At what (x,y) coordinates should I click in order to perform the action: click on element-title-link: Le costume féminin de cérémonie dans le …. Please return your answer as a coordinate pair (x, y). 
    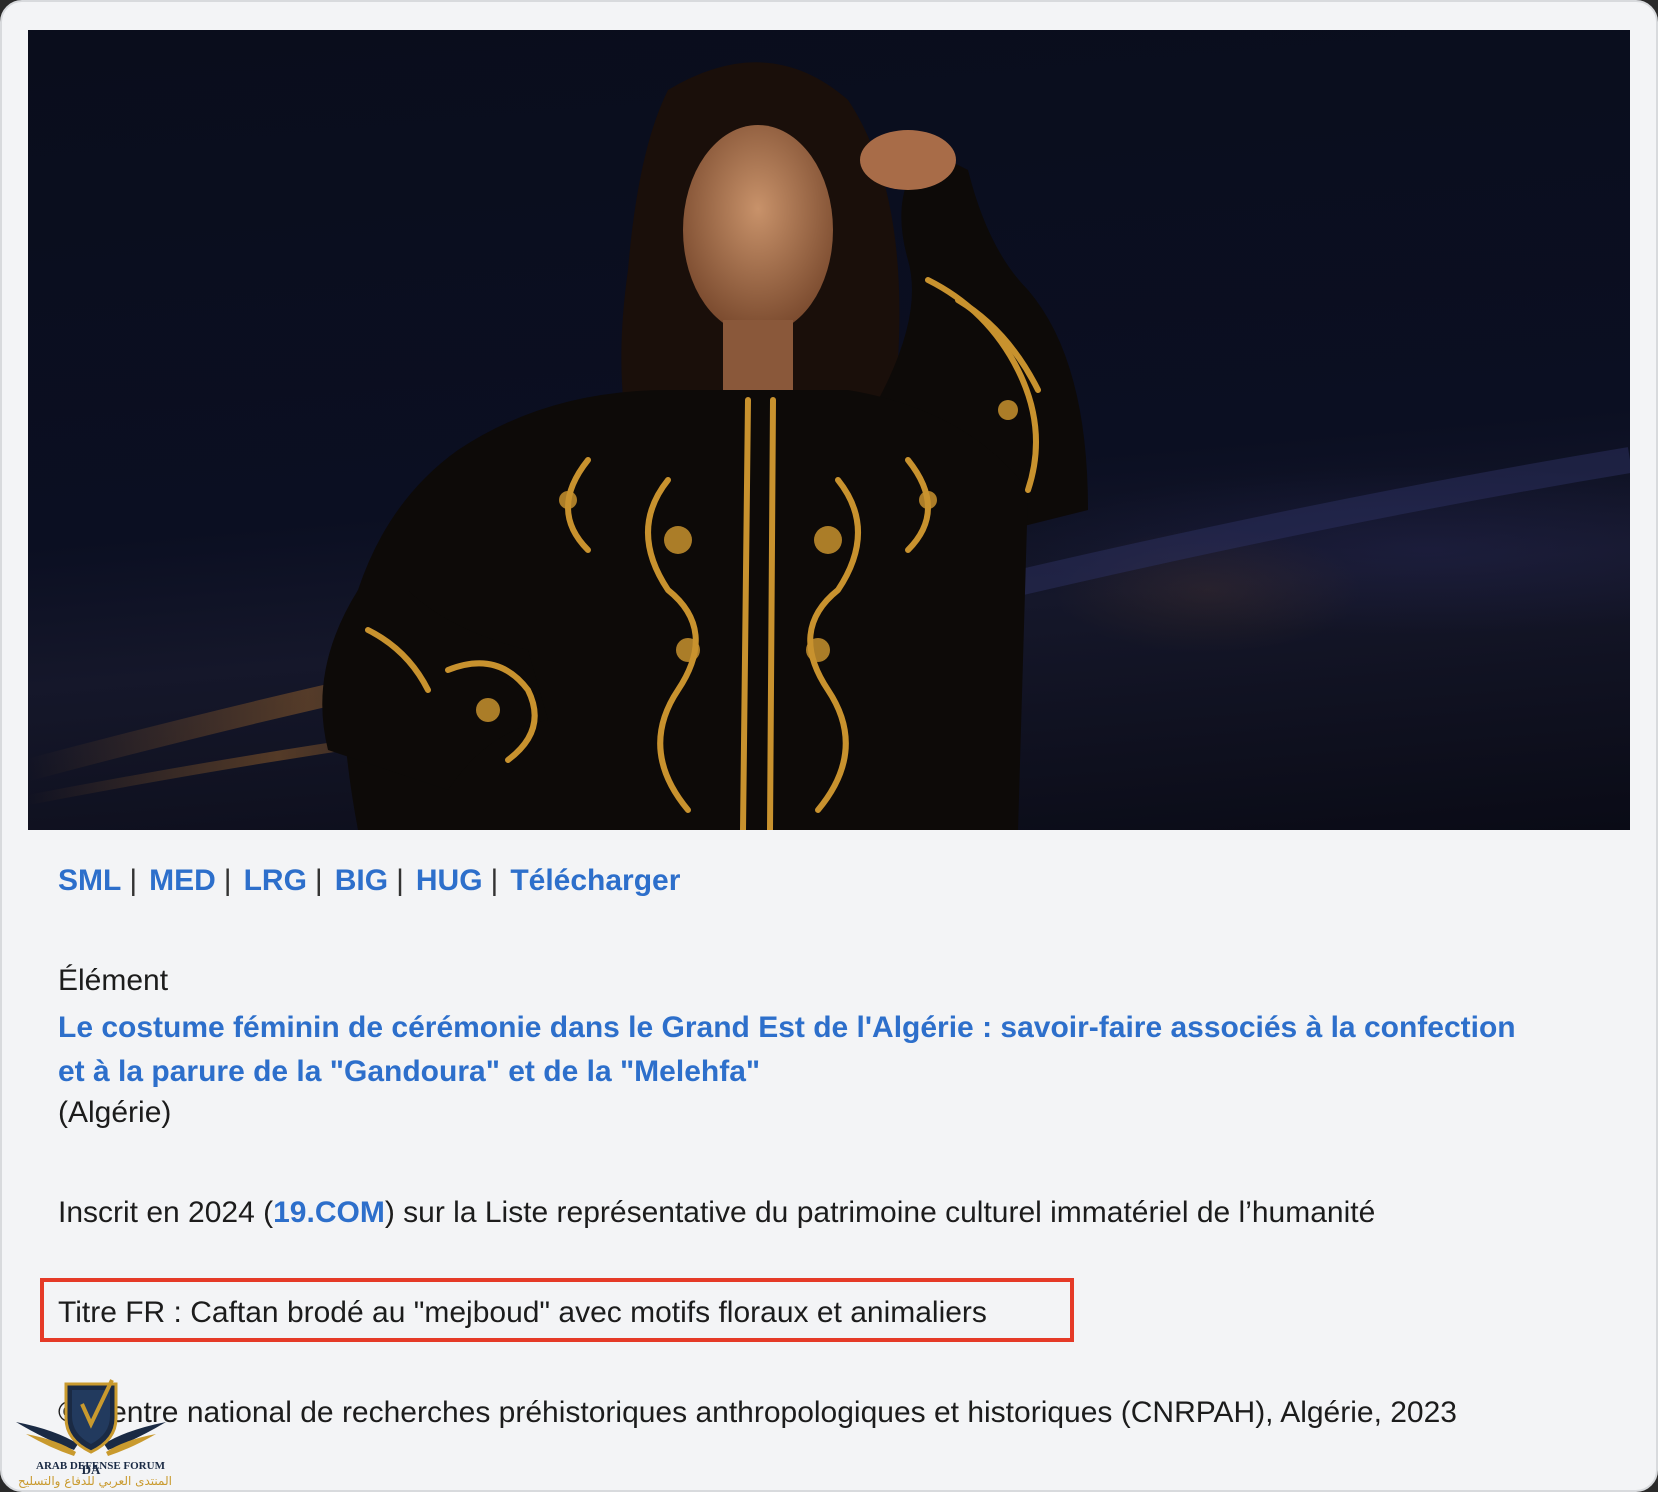
    Looking at the image, I should click on (798, 1050).